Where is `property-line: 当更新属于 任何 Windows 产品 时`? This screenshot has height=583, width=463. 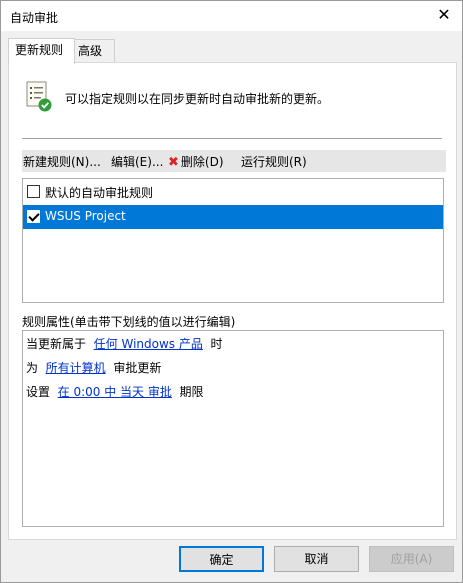 property-line: 当更新属于 任何 Windows 产品 时 is located at coordinates (124, 343).